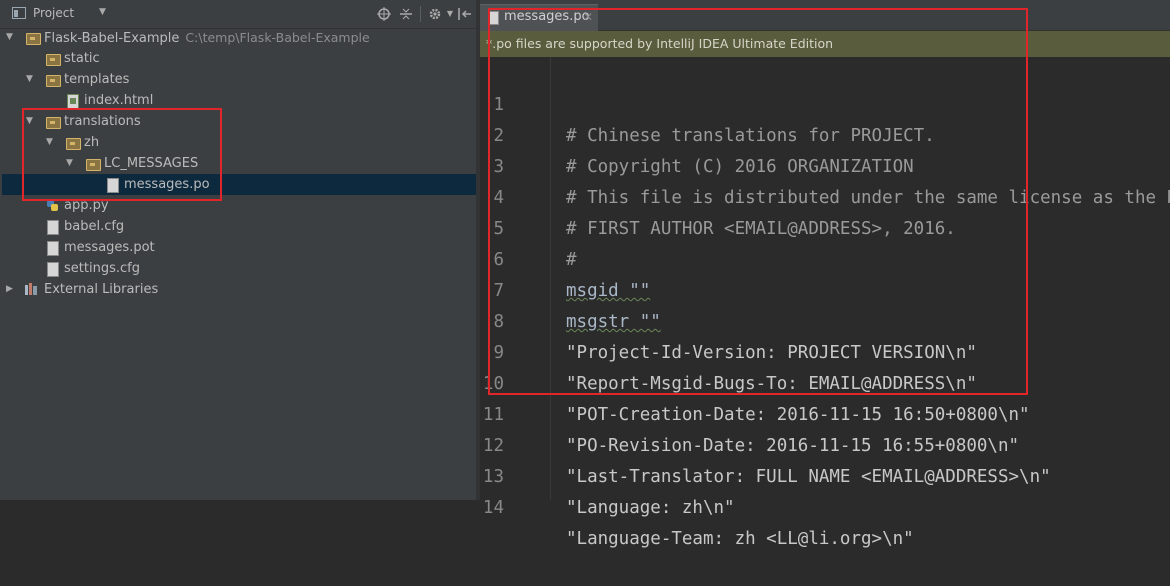 The height and width of the screenshot is (586, 1170). What do you see at coordinates (465, 14) in the screenshot?
I see `hide-panel-icon` at bounding box center [465, 14].